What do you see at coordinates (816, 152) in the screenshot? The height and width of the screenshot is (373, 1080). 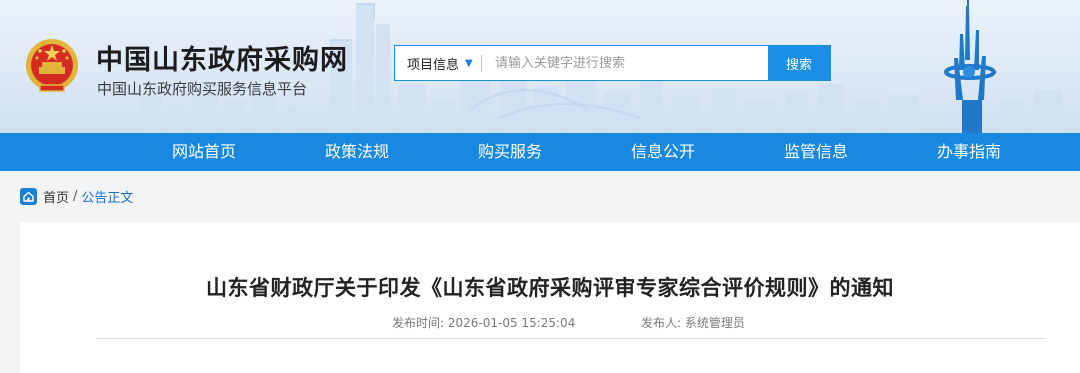 I see `nav-item-supervision: 监管信息` at bounding box center [816, 152].